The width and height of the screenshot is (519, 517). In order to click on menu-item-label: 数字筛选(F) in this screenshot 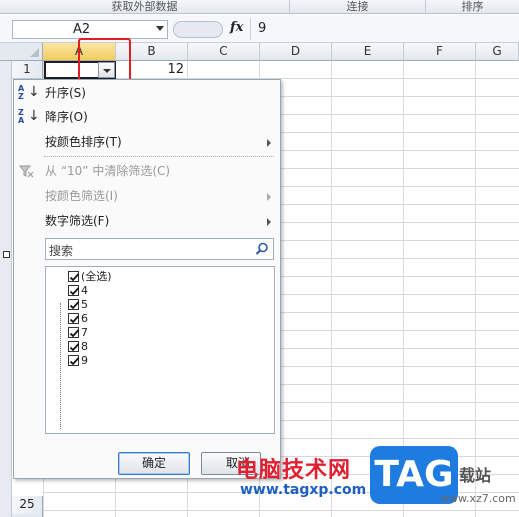, I will do `click(77, 221)`.